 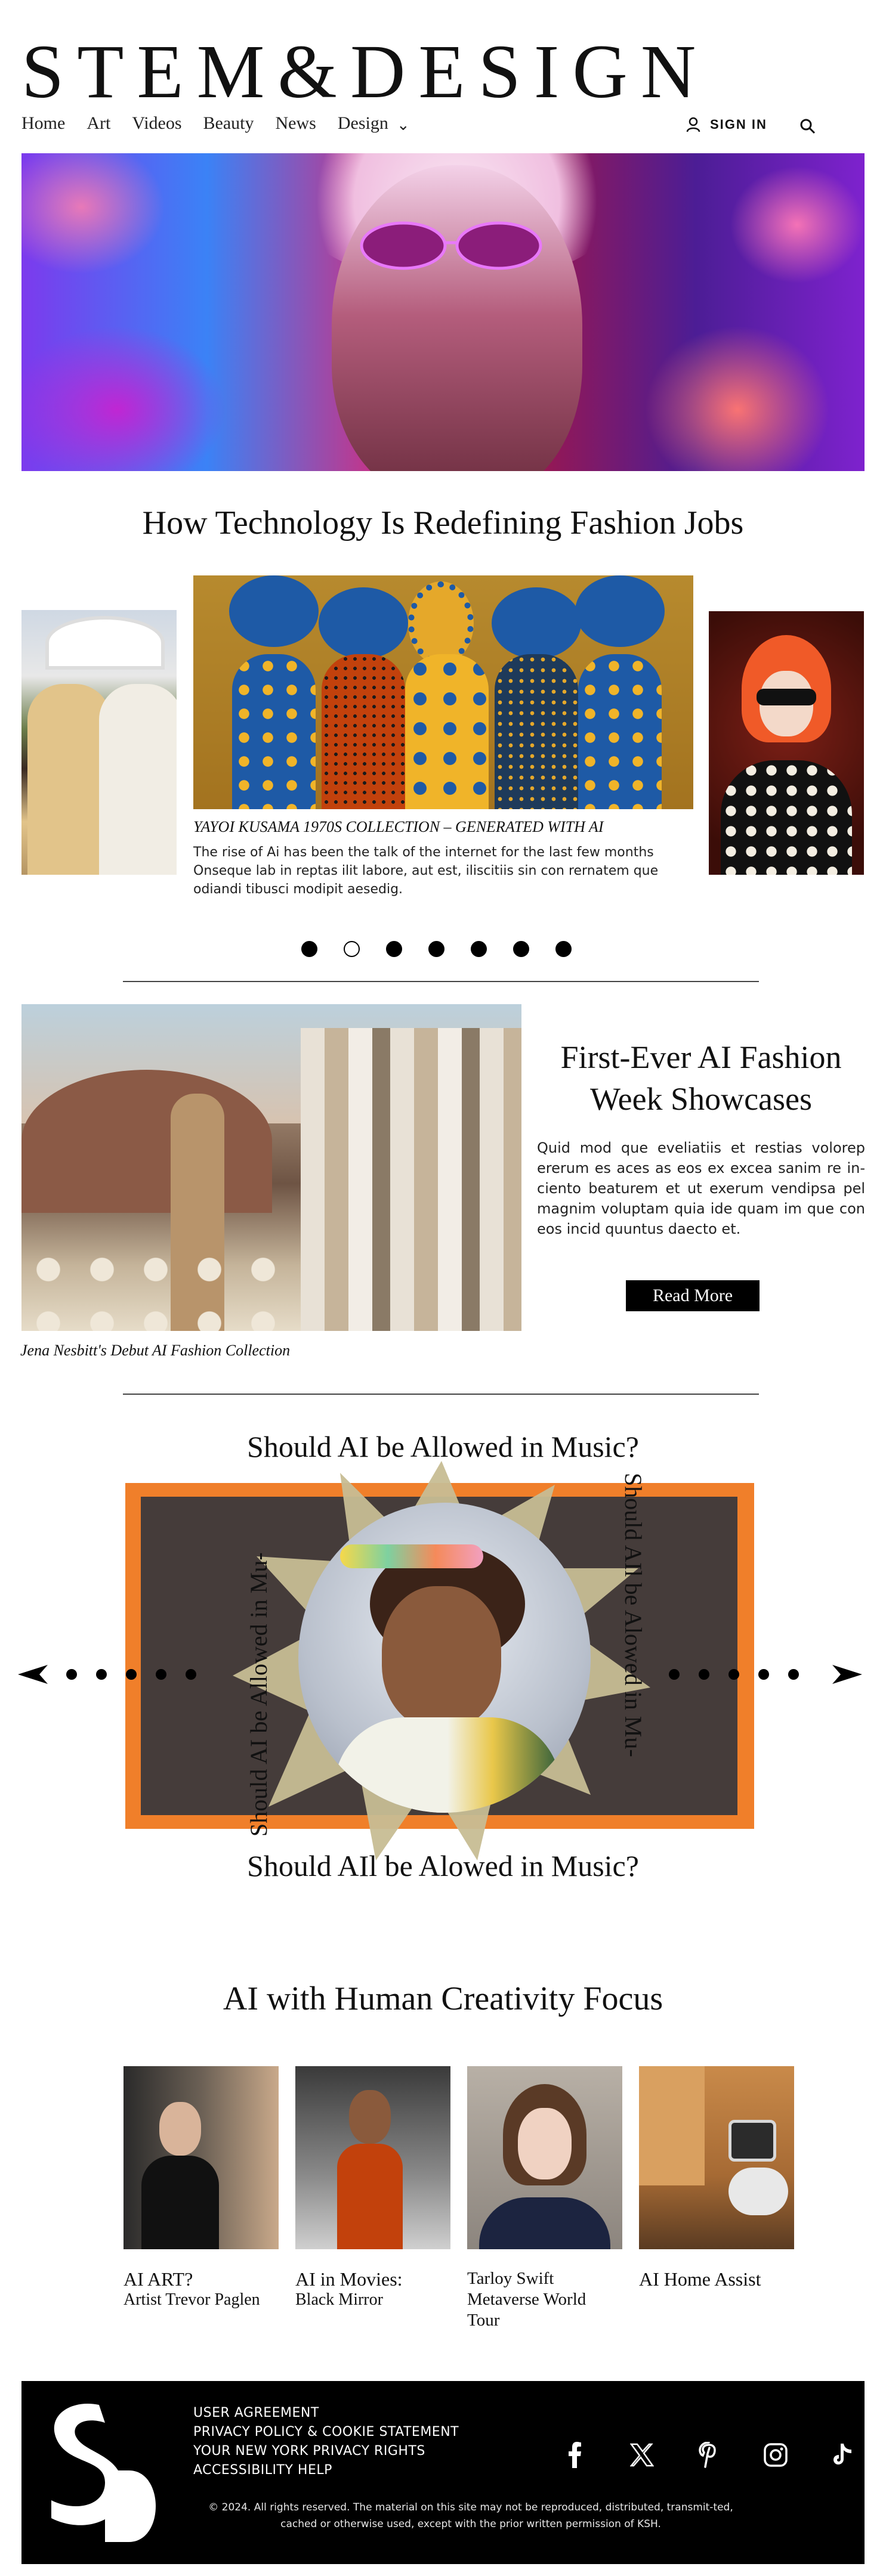 I want to click on nav-design-label: Design, so click(x=362, y=123).